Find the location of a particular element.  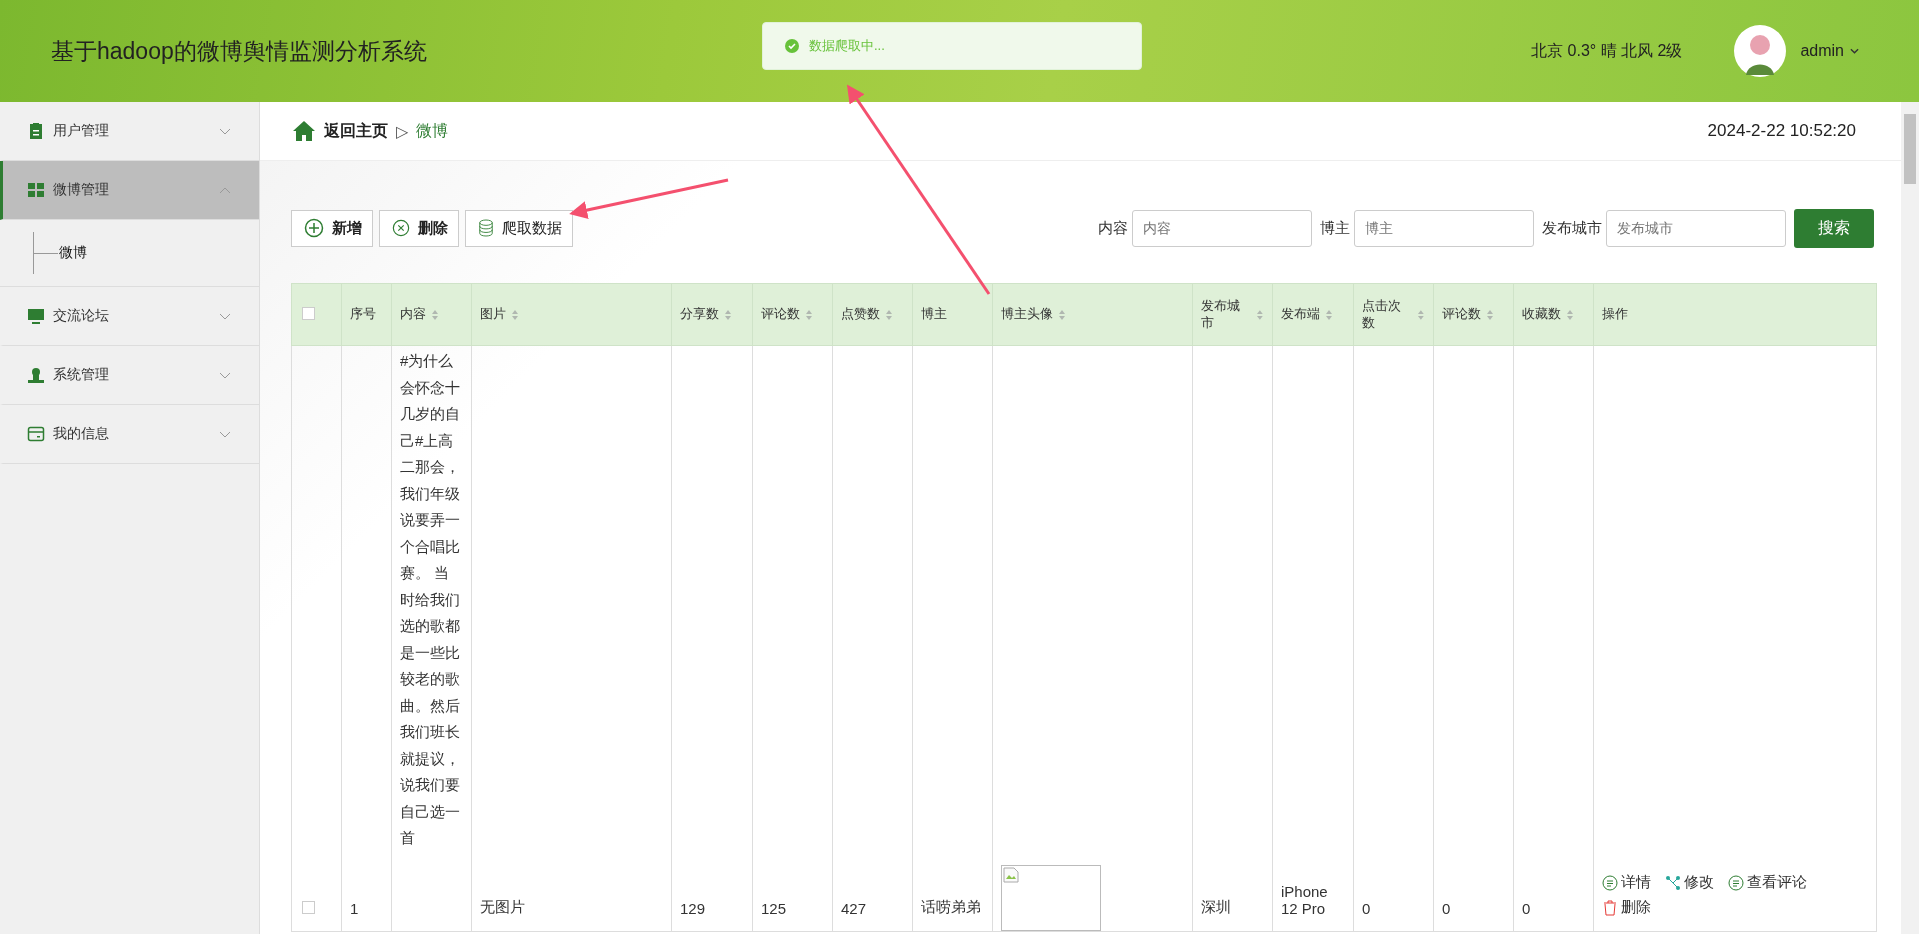

table-cell: 话唠弟弟 is located at coordinates (951, 906).